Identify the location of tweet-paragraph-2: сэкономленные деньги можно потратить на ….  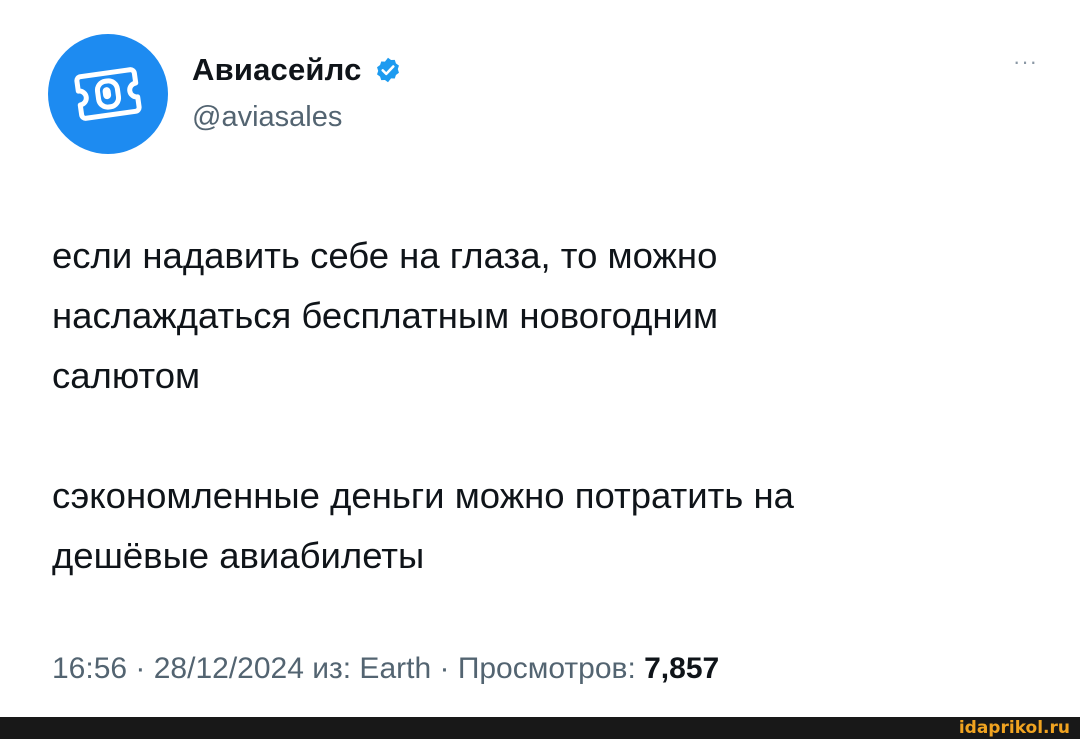
(423, 525).